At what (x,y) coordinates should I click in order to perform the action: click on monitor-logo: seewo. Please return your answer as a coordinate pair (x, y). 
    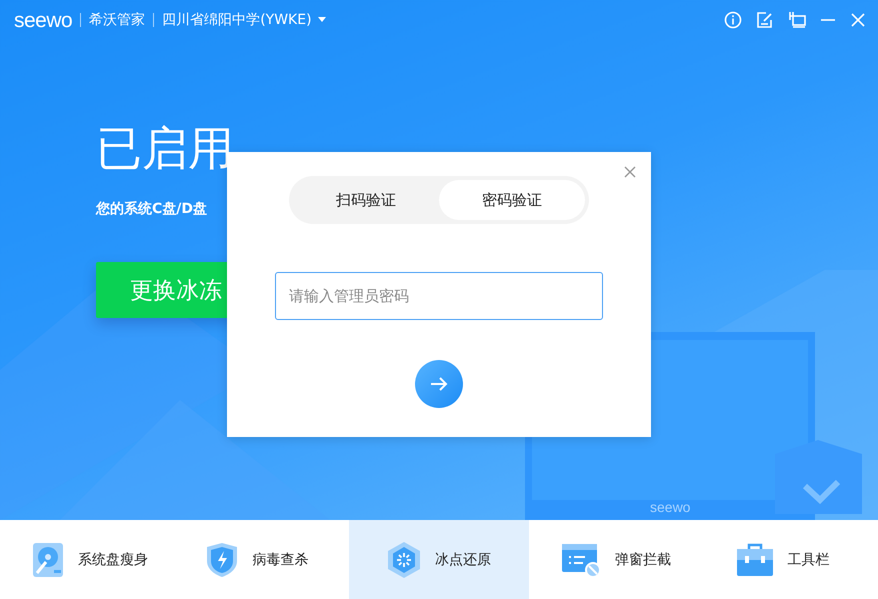
    Looking at the image, I should click on (670, 507).